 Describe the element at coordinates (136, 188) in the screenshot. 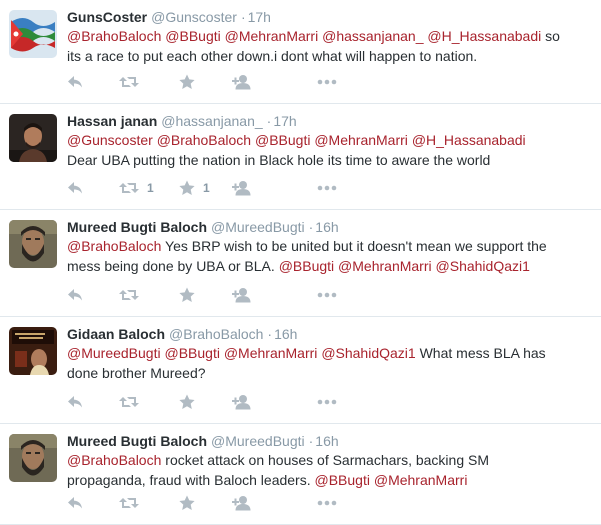

I see `retweet-button: 1` at that location.